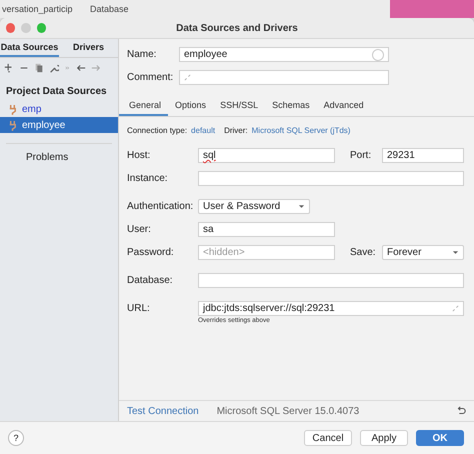  I want to click on close-button, so click(11, 28).